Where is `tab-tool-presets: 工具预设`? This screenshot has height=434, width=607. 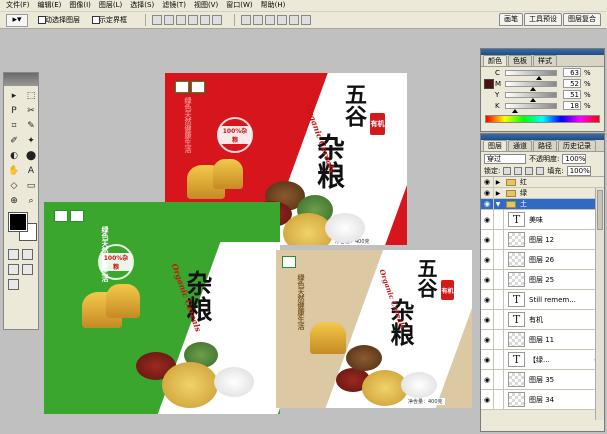 tab-tool-presets: 工具预设 is located at coordinates (543, 19).